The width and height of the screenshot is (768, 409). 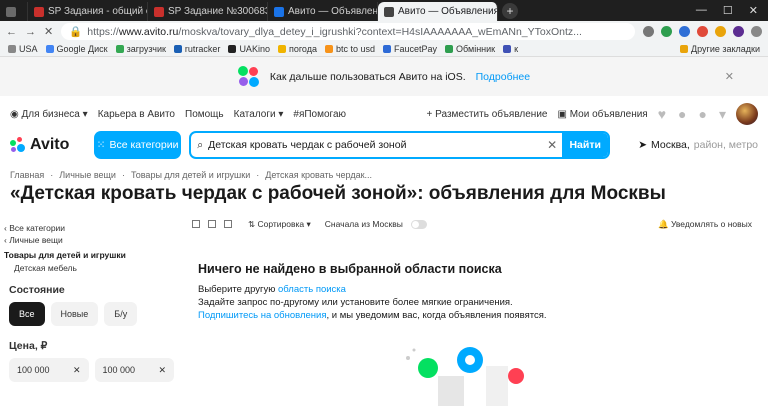 I want to click on condition-new: Новые, so click(x=74, y=314).